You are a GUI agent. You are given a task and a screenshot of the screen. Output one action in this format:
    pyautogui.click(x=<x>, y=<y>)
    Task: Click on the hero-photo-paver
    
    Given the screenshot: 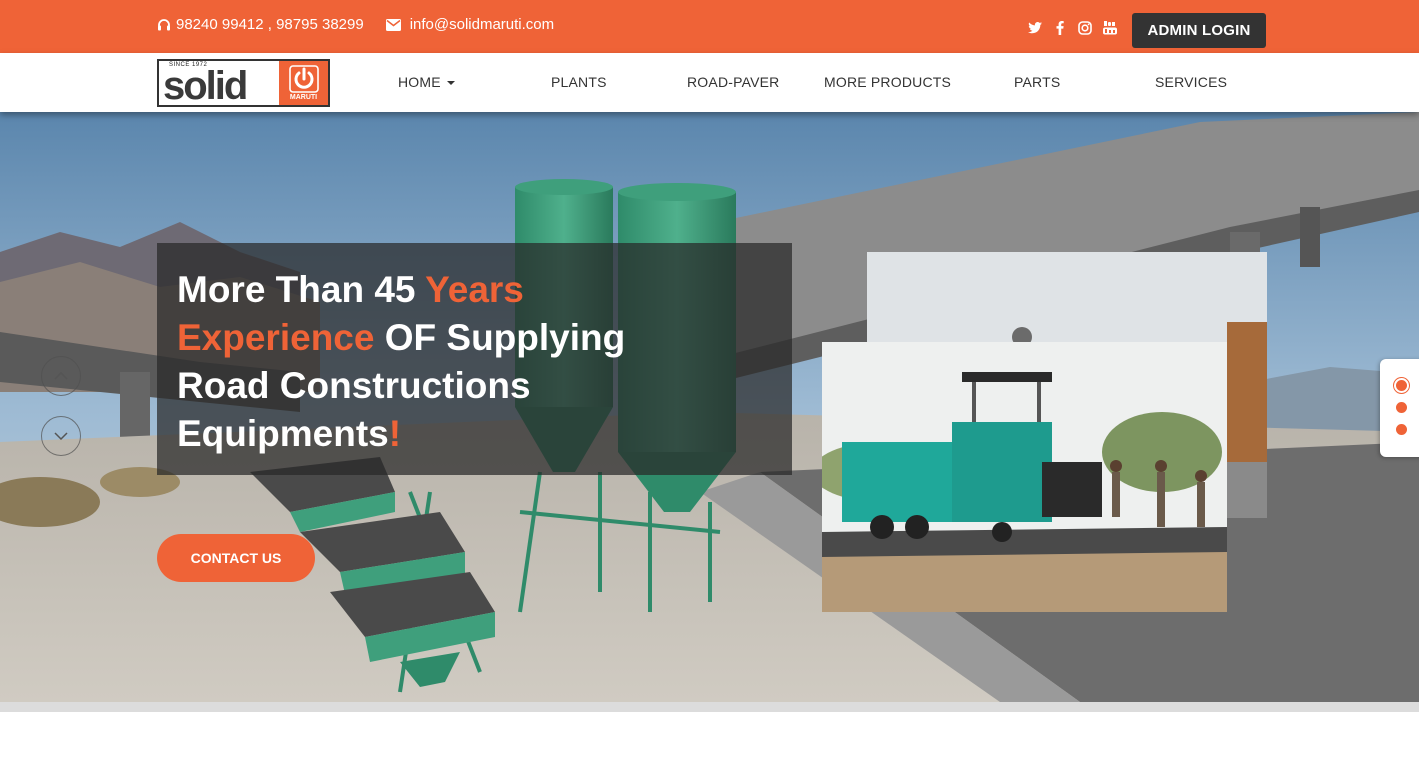 What is the action you would take?
    pyautogui.click(x=1024, y=477)
    